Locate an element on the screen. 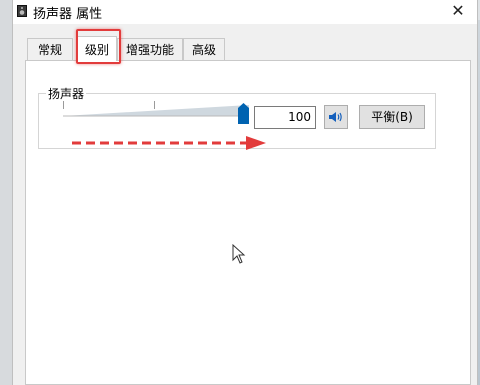 This screenshot has height=385, width=480. tab-enhancements: 增强功能 is located at coordinates (150, 49).